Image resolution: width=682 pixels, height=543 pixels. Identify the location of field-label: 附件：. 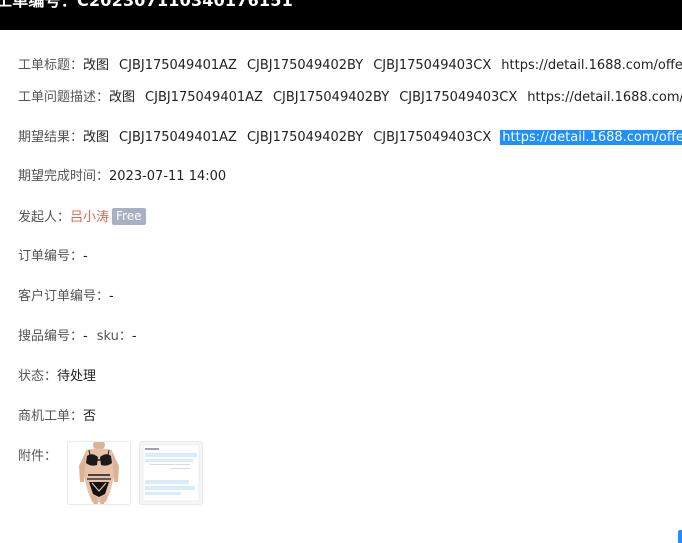
(38, 456).